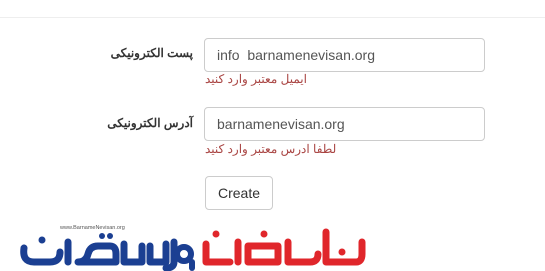  I want to click on create-button: Create, so click(239, 193).